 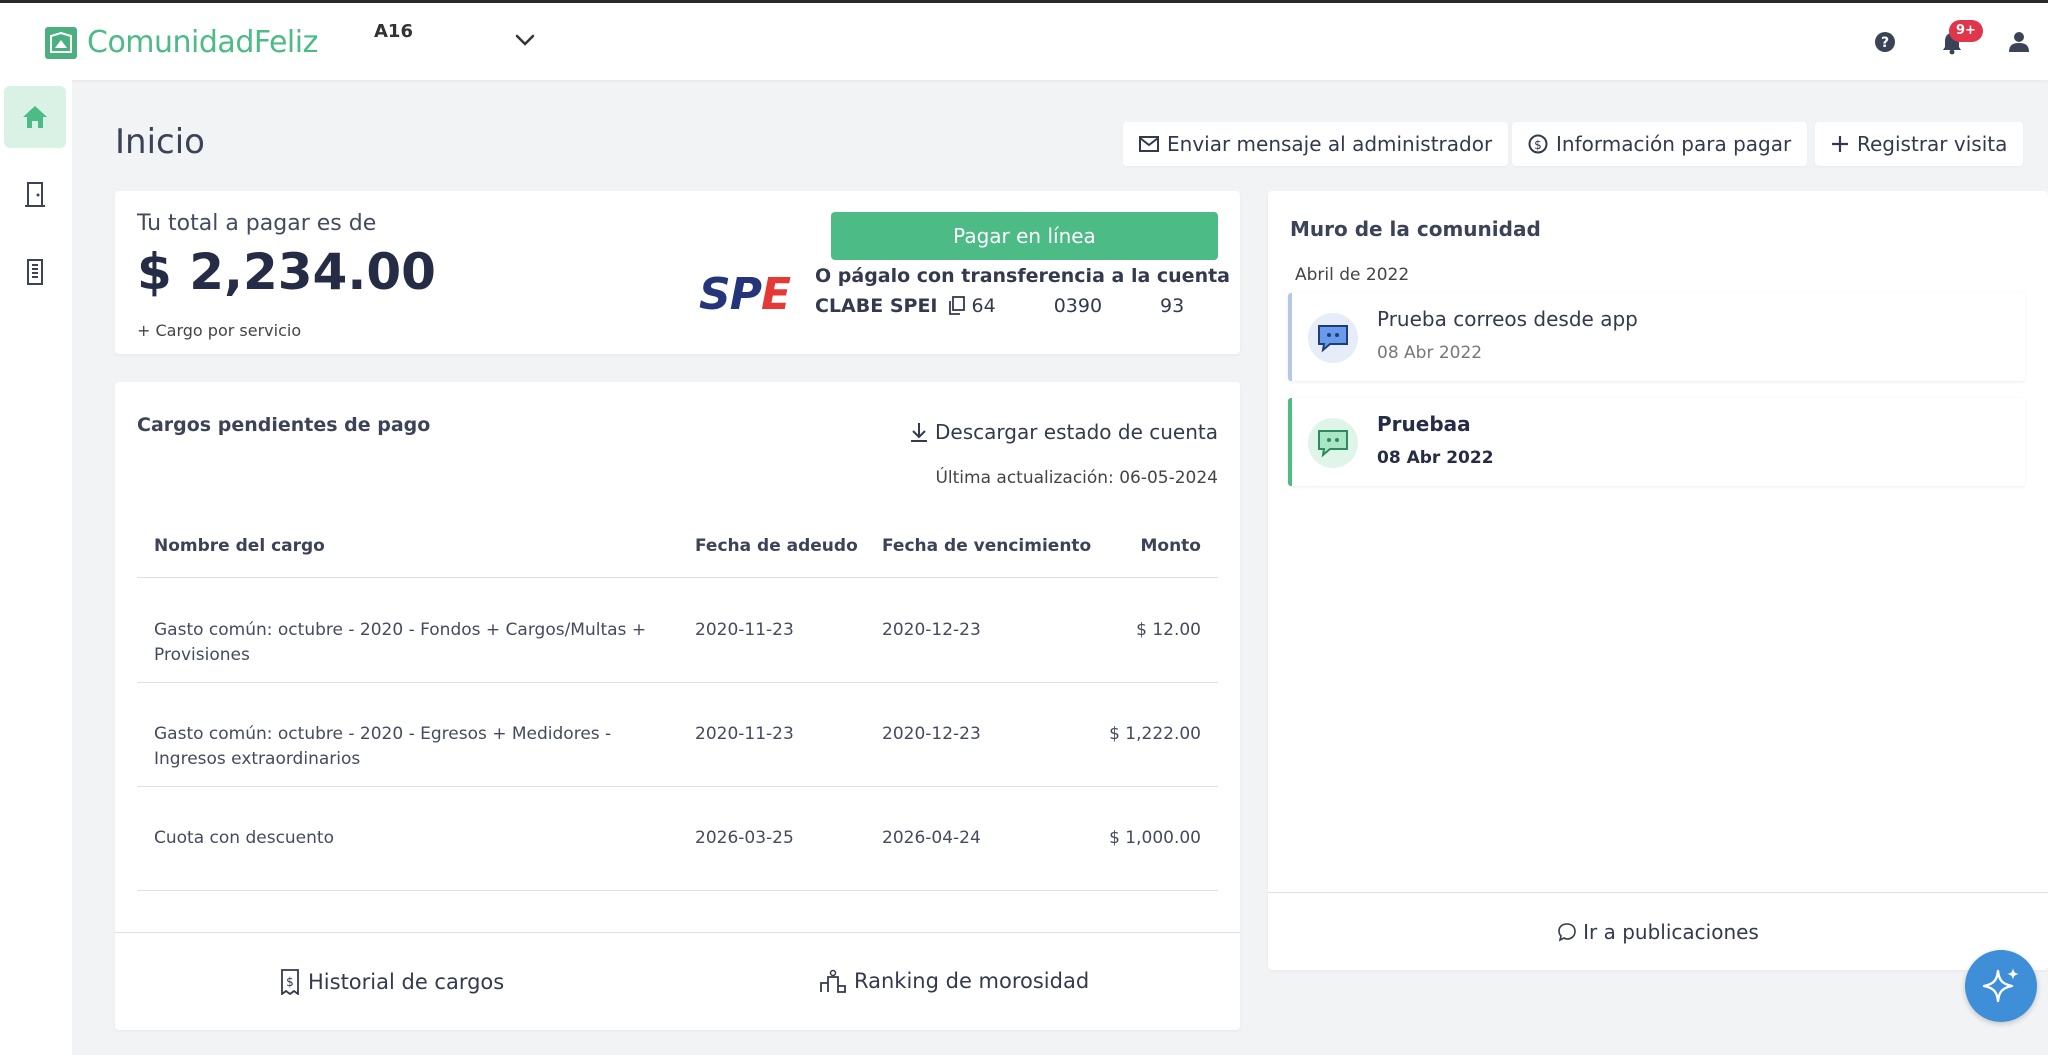 I want to click on building-icon, so click(x=35, y=272).